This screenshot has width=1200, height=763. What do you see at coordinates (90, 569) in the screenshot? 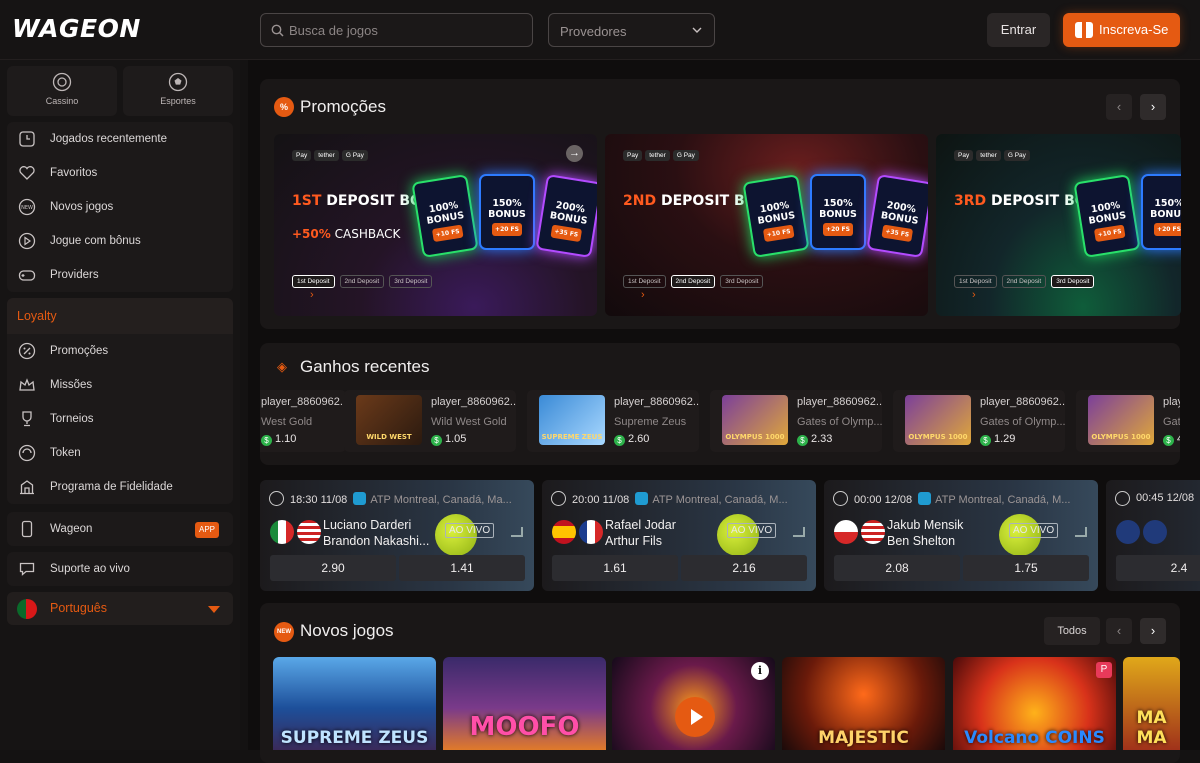
I see `sidebar-item-label: Suporte ao vivo` at bounding box center [90, 569].